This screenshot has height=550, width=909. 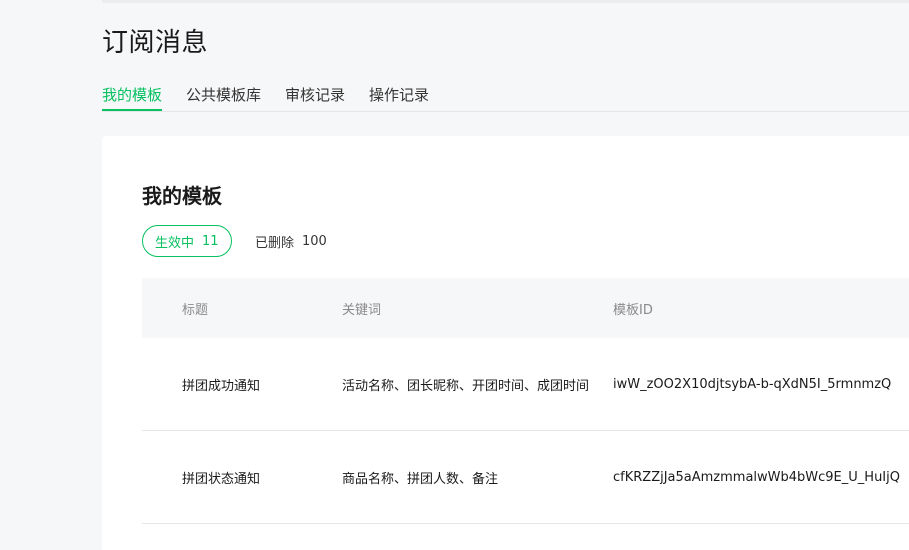 I want to click on tab-review-records: 审核记录, so click(x=315, y=97).